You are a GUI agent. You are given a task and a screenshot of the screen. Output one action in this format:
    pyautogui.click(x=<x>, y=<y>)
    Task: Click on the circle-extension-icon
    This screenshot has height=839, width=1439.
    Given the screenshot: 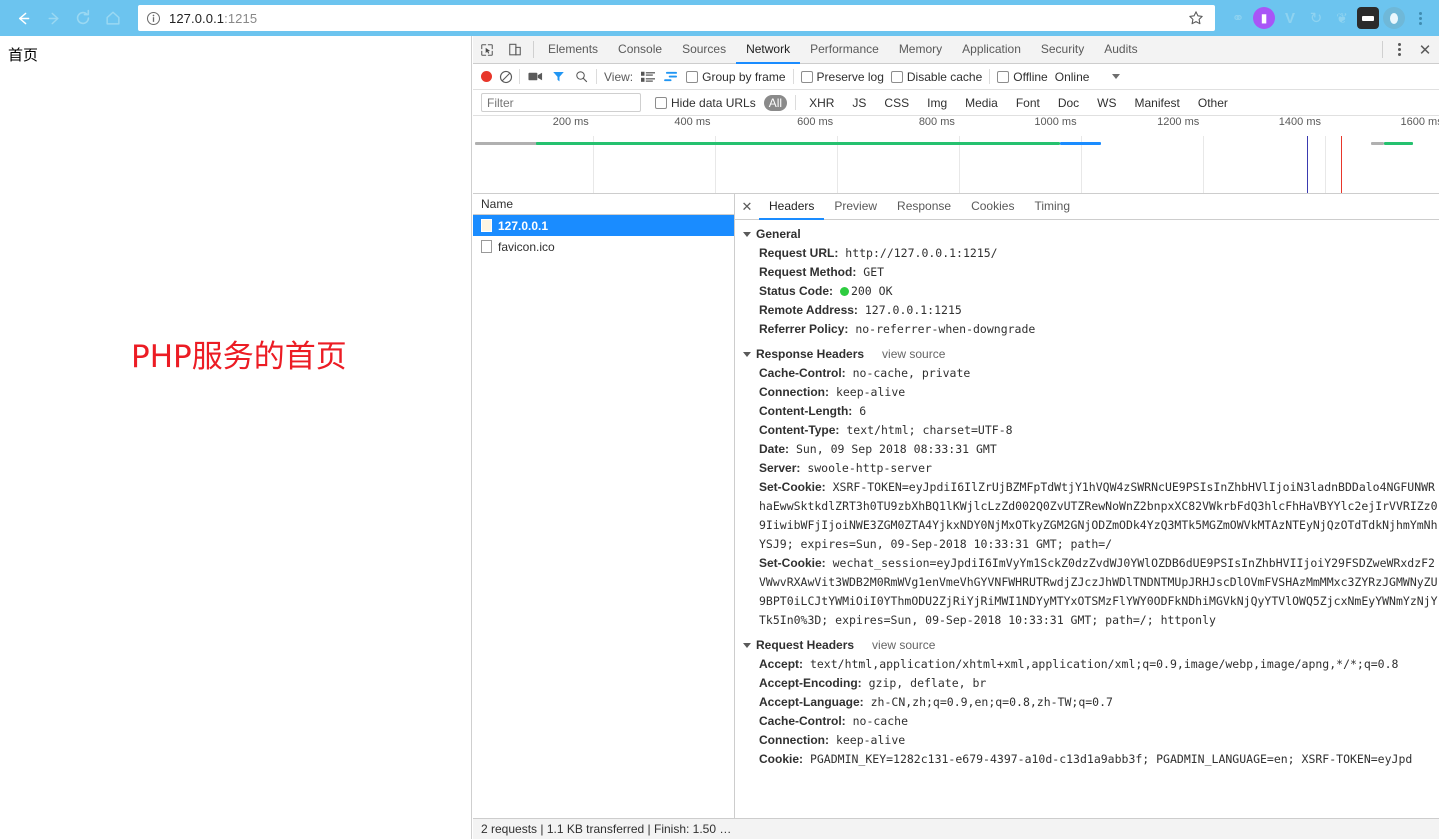 What is the action you would take?
    pyautogui.click(x=1394, y=18)
    